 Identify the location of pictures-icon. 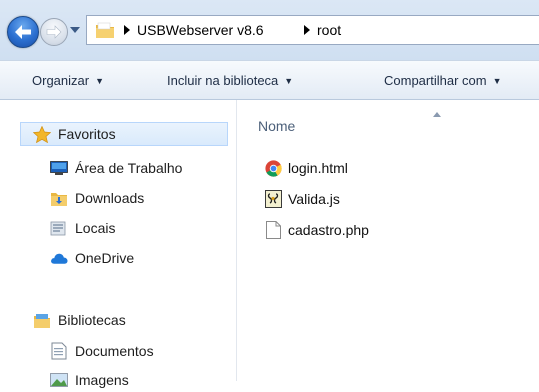
(59, 380).